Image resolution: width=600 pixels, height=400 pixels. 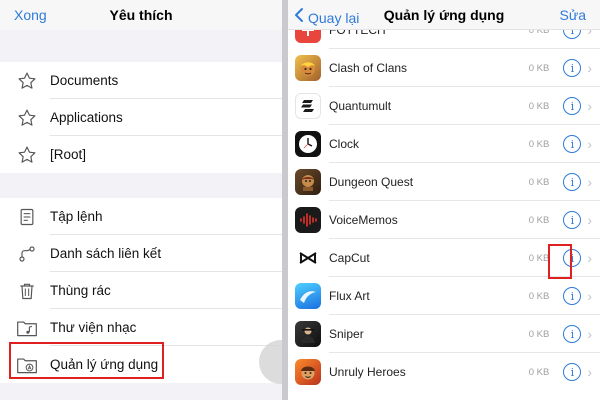 I want to click on tool-item-scripts: Tập lệnh, so click(x=141, y=216).